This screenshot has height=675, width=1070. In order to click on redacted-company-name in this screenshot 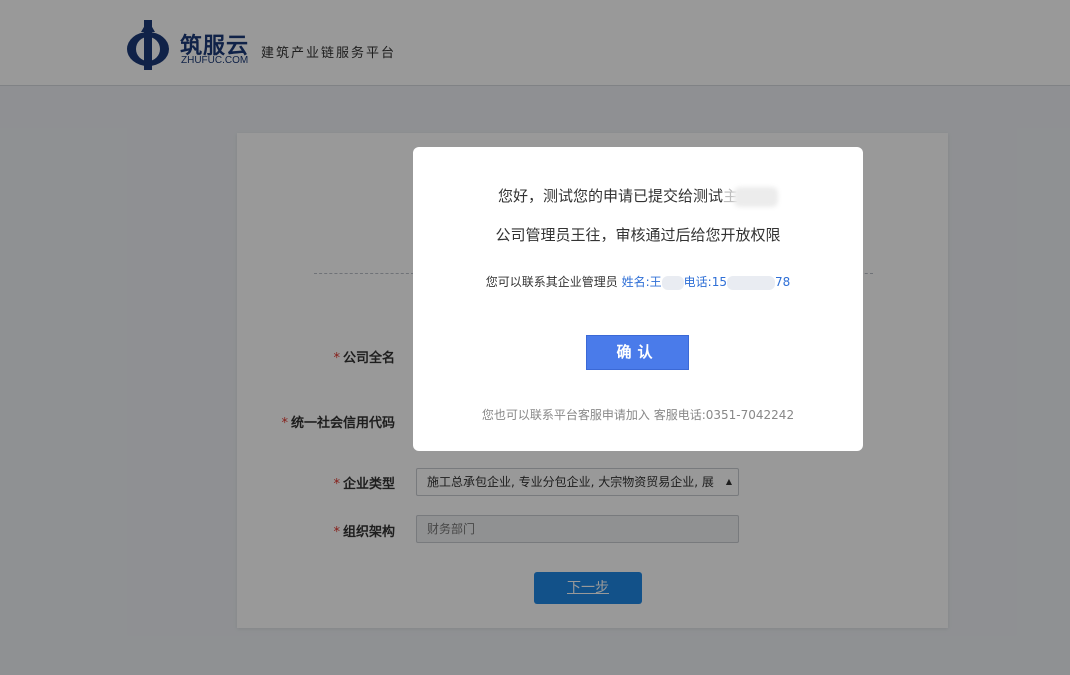, I will do `click(756, 196)`.